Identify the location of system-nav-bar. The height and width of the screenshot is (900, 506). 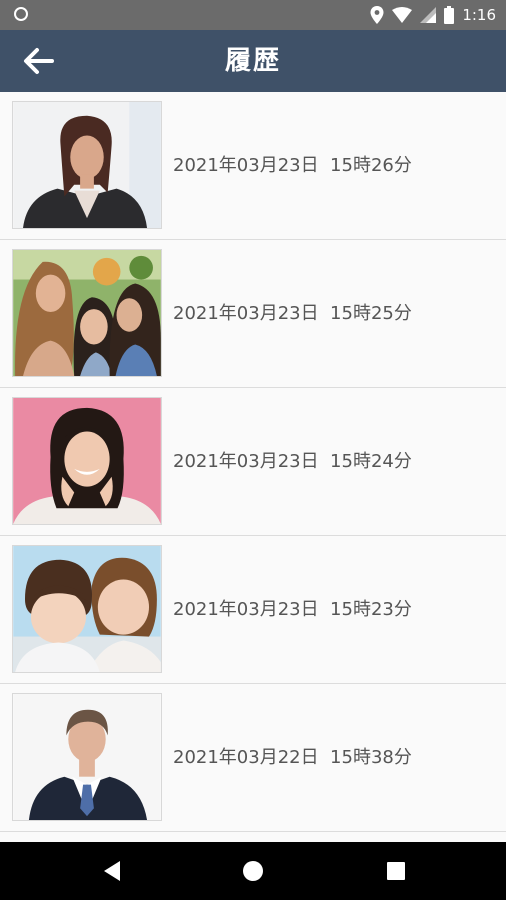
(253, 871).